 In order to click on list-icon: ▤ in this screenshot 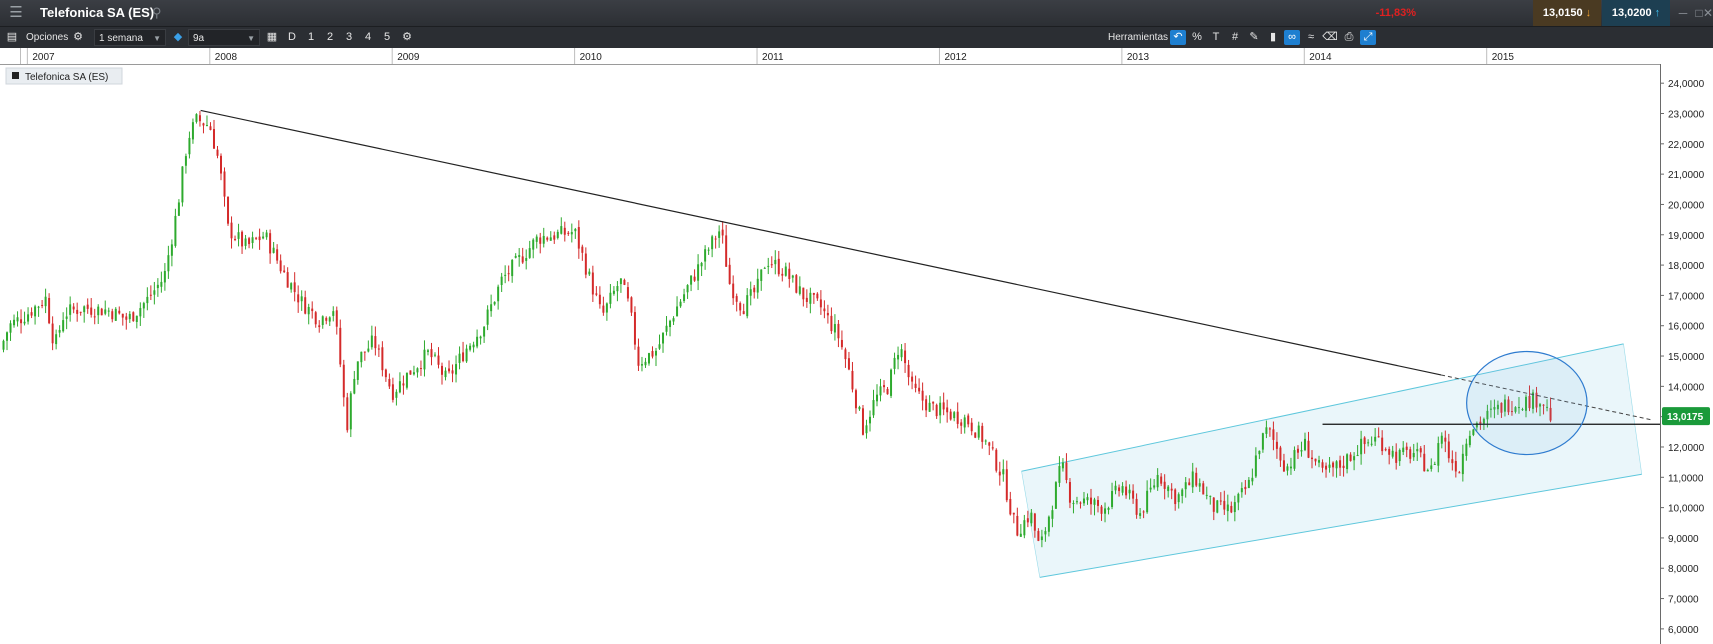, I will do `click(12, 37)`.